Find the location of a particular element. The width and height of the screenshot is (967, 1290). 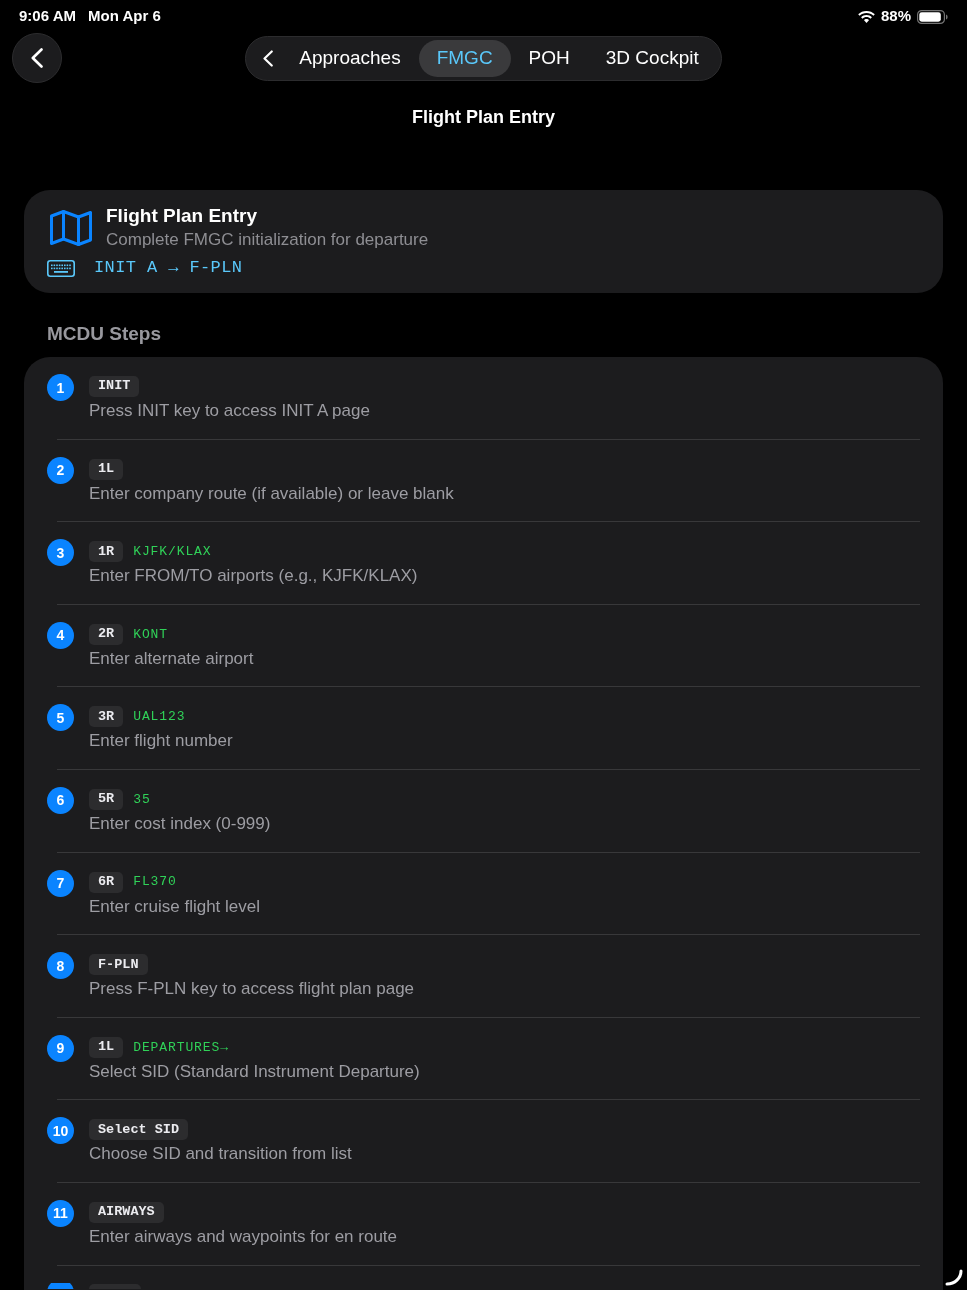

wifi-icon is located at coordinates (866, 16).